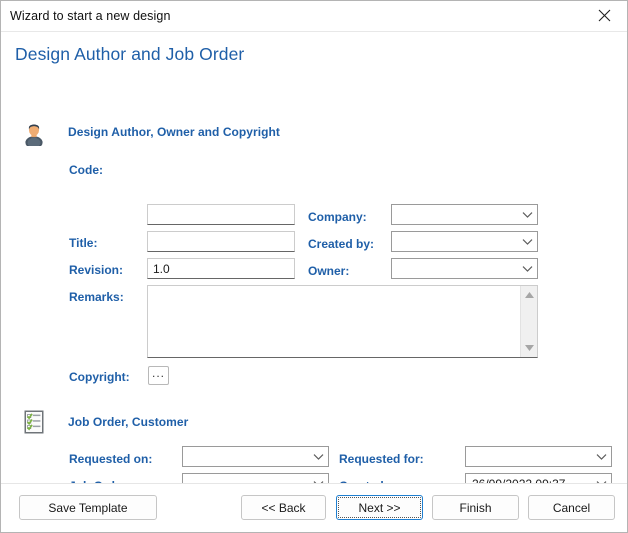  Describe the element at coordinates (283, 507) in the screenshot. I see `back-button: << Back` at that location.